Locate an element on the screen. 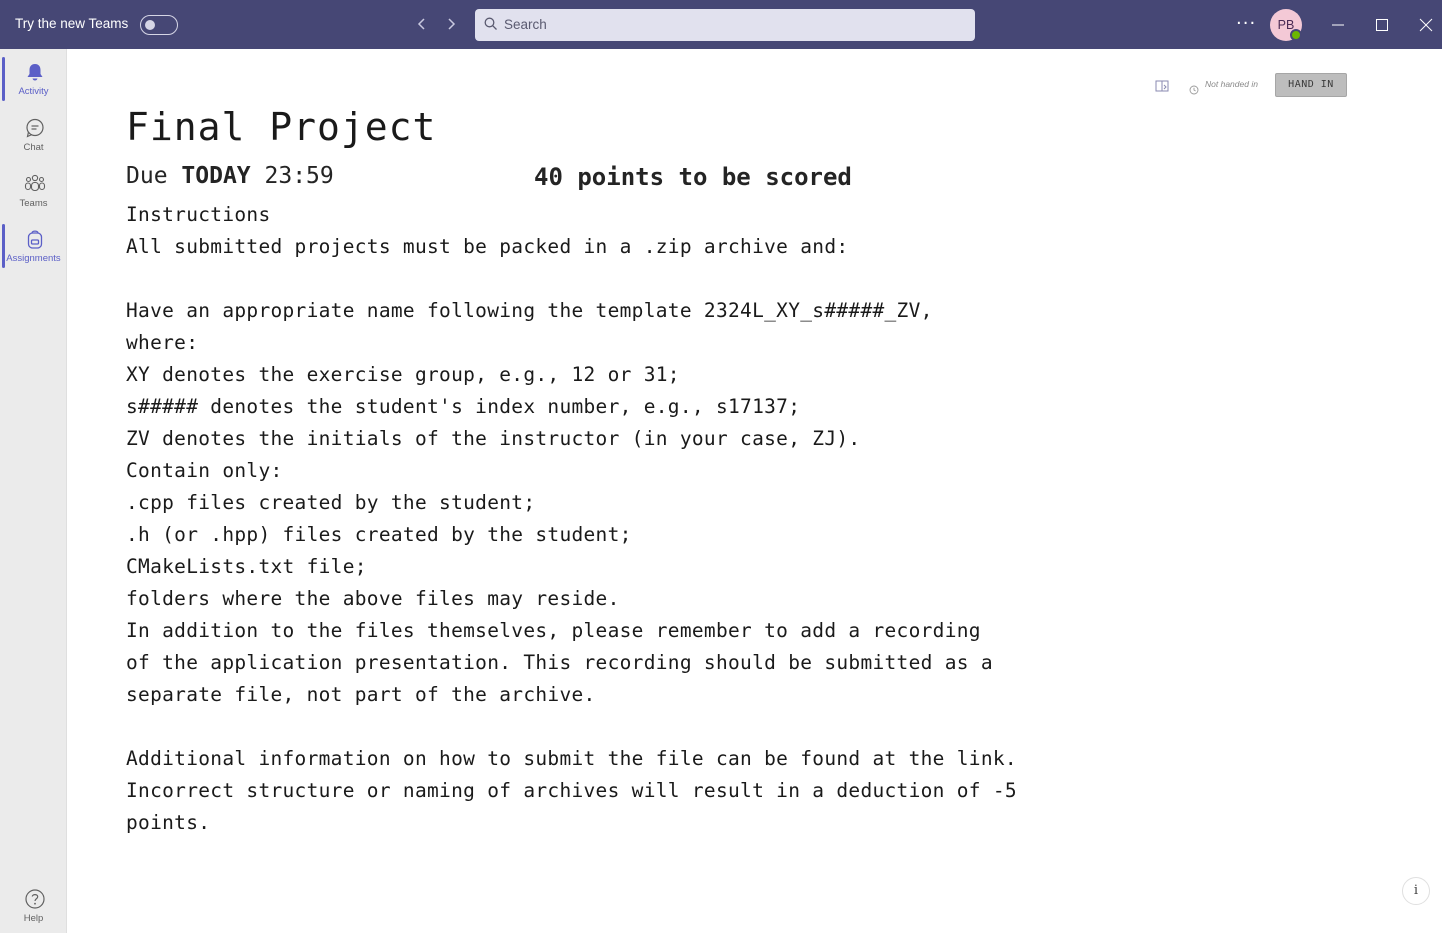 This screenshot has height=933, width=1442. more-options-icon: ··· is located at coordinates (1246, 23).